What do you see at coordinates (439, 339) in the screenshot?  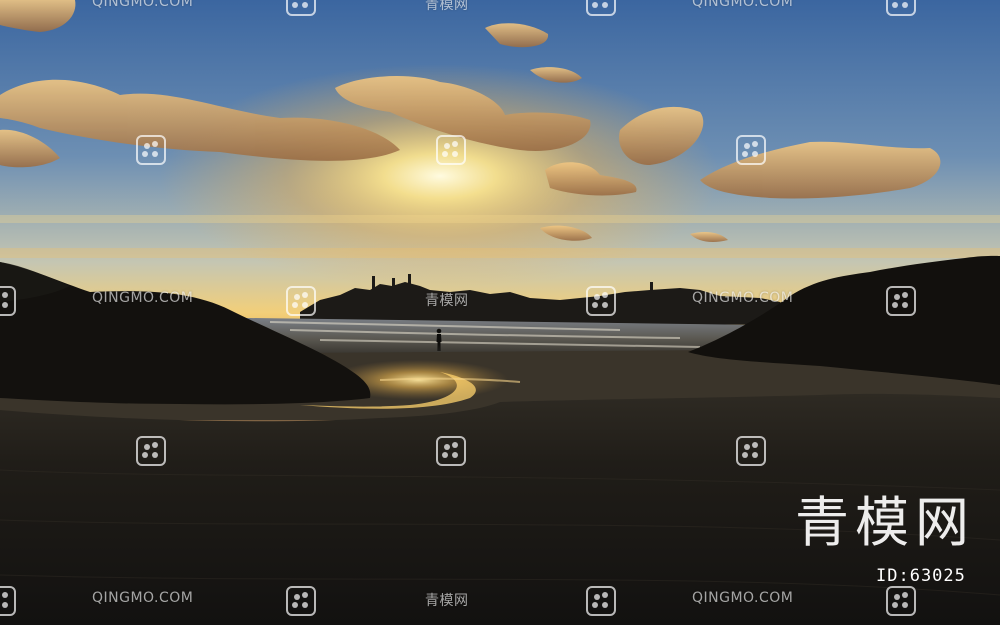 I see `walker-silhouette` at bounding box center [439, 339].